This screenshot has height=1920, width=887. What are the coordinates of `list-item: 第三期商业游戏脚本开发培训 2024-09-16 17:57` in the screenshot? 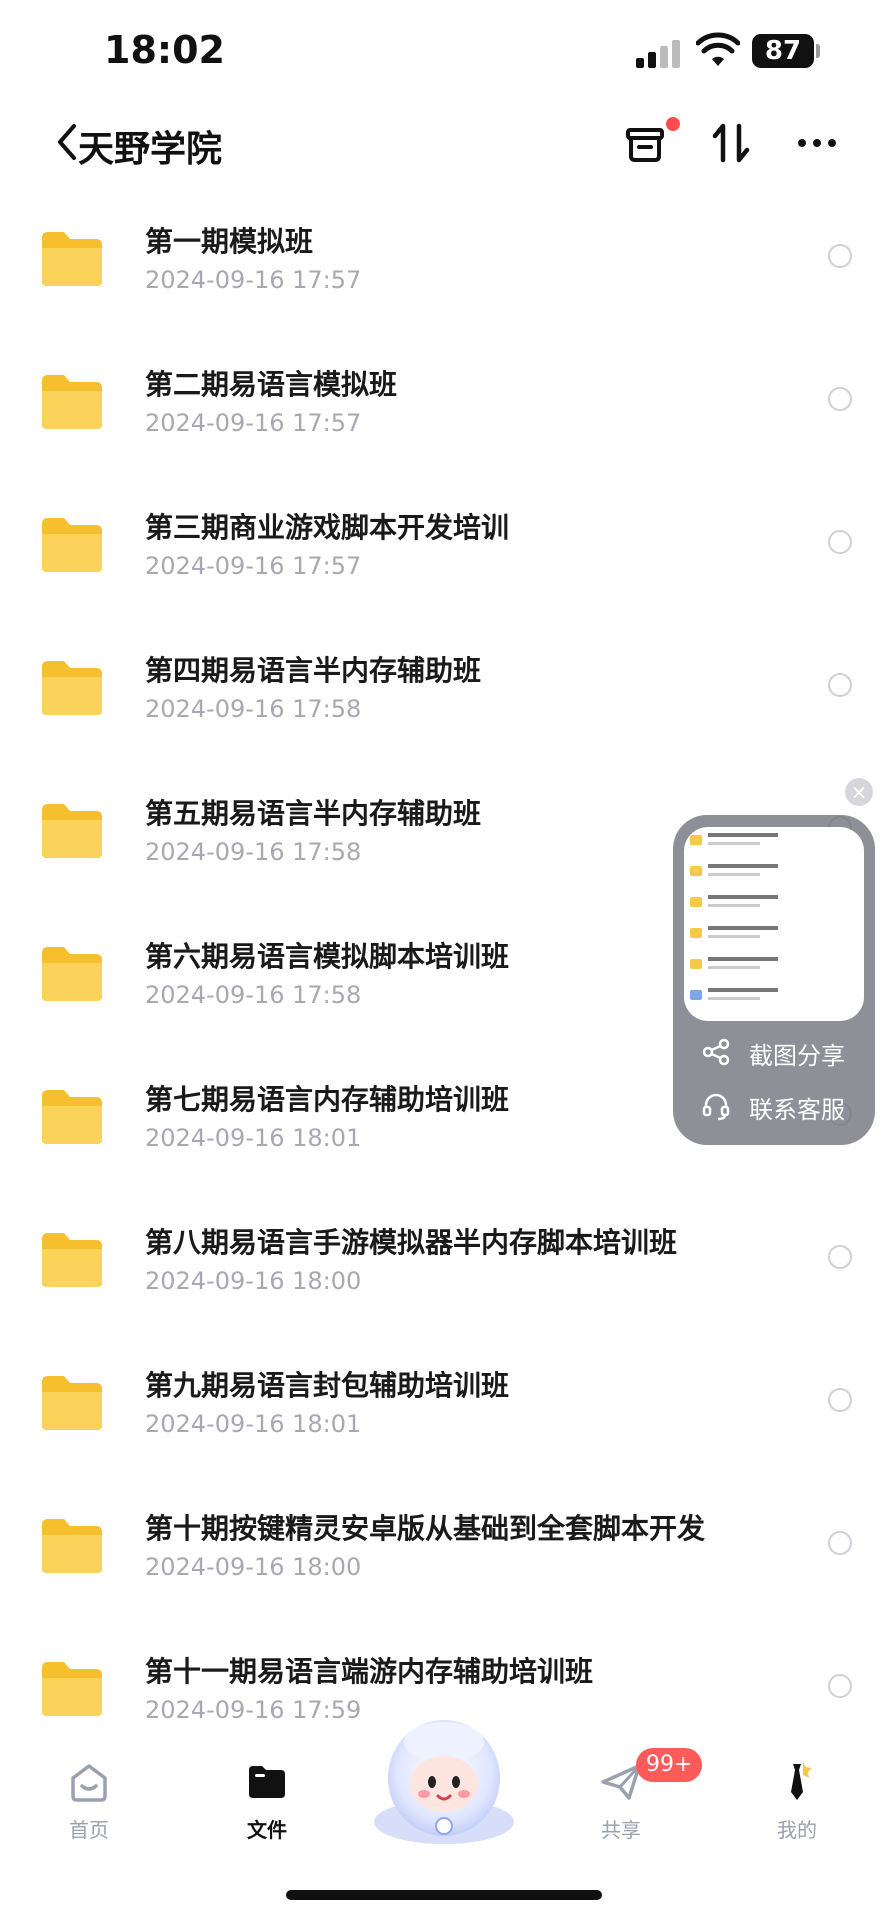 It's located at (443, 557).